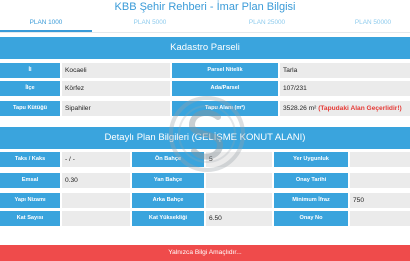  What do you see at coordinates (168, 200) in the screenshot?
I see `arka-bahce-label: Arka Bahçe` at bounding box center [168, 200].